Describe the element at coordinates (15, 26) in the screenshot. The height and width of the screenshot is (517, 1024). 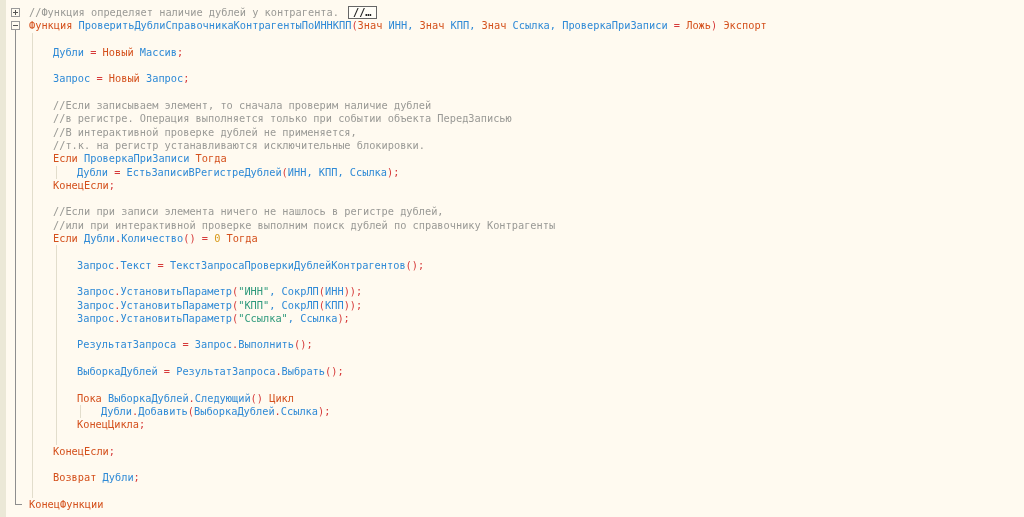
I see `collapse-icon` at that location.